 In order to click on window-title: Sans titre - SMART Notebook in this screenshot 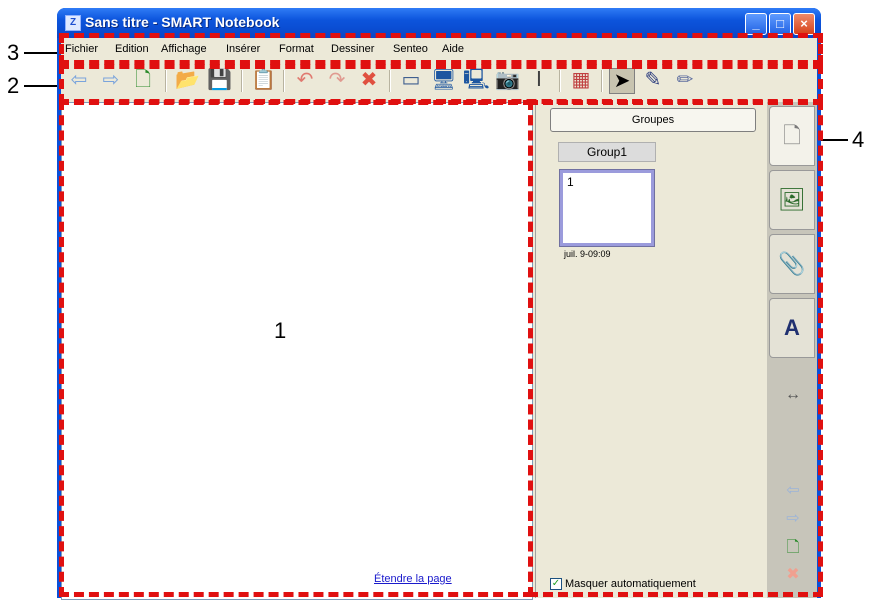, I will do `click(182, 22)`.